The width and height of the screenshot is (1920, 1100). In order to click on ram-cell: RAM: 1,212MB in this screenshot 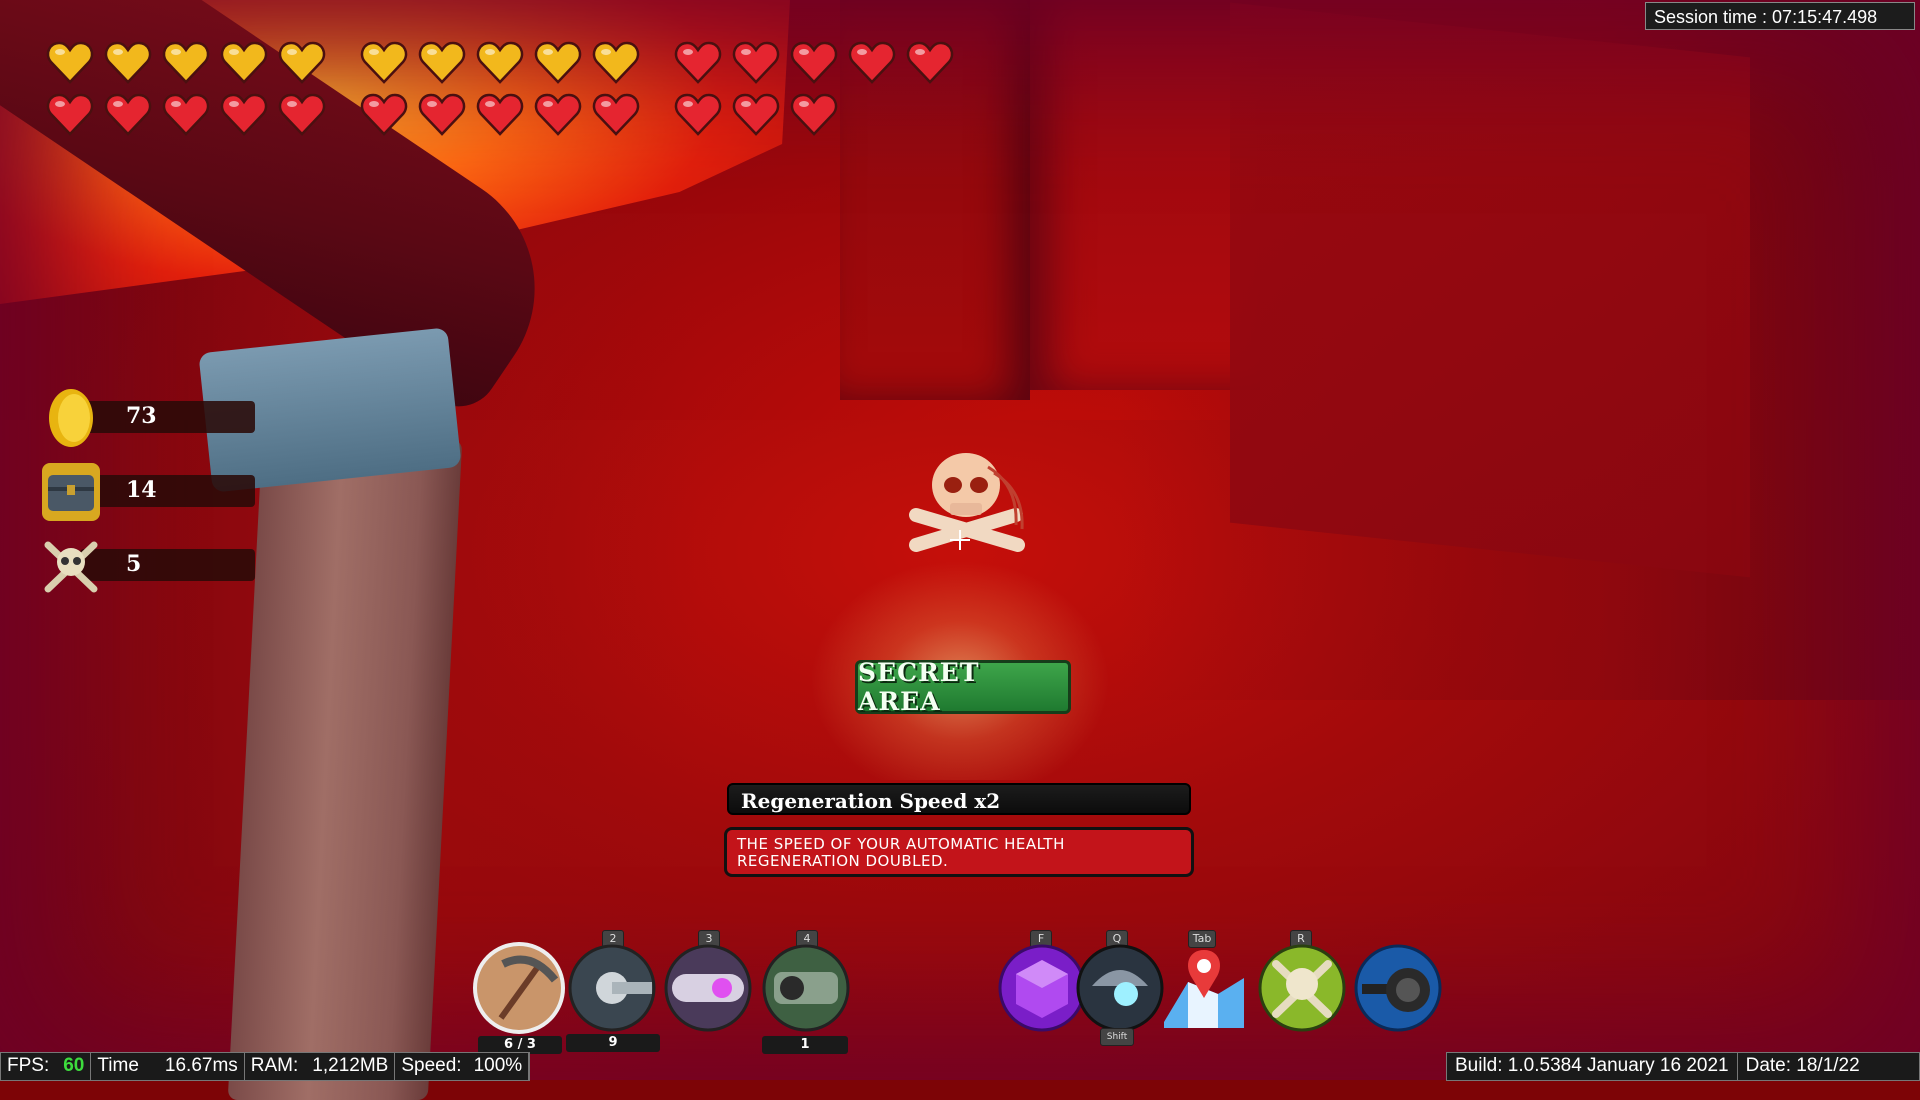, I will do `click(320, 1066)`.